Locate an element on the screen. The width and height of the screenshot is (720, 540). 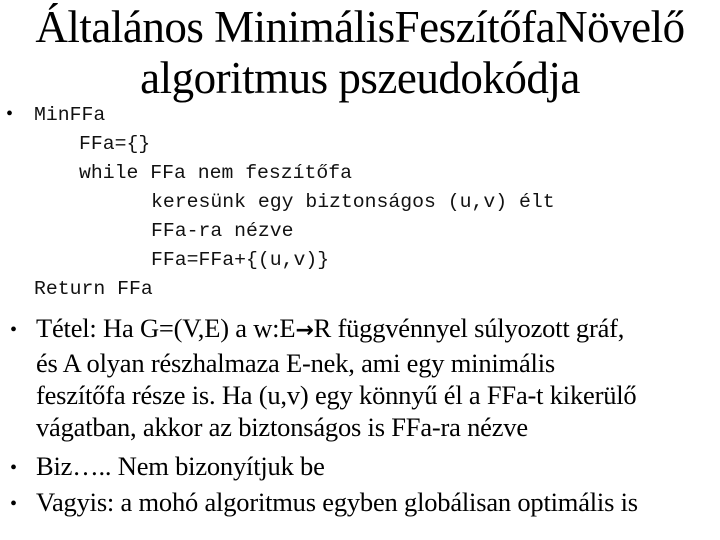
pseudocode-line: keresünk egy biztonságos (u,v) élt is located at coordinates (353, 202).